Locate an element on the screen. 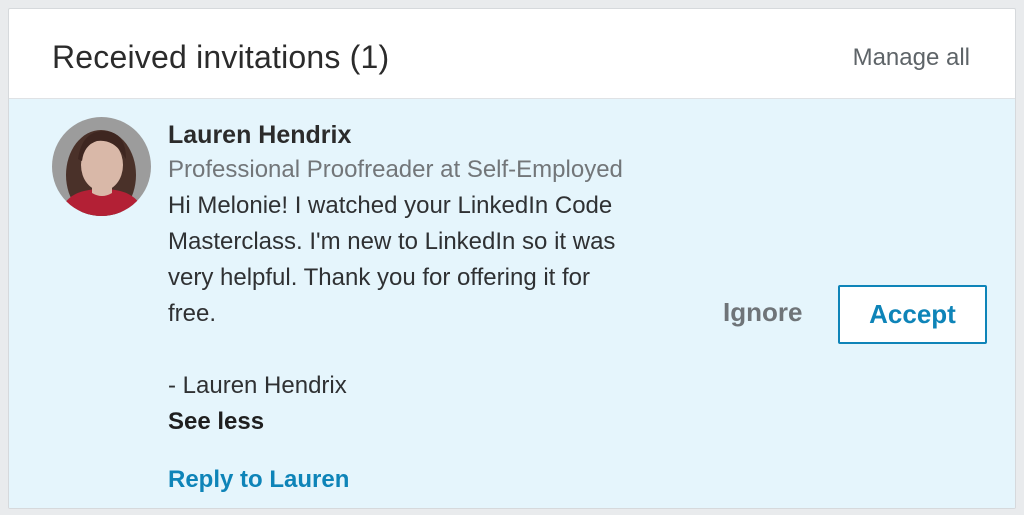 This screenshot has width=1024, height=515. profile-photo-icon is located at coordinates (101, 166).